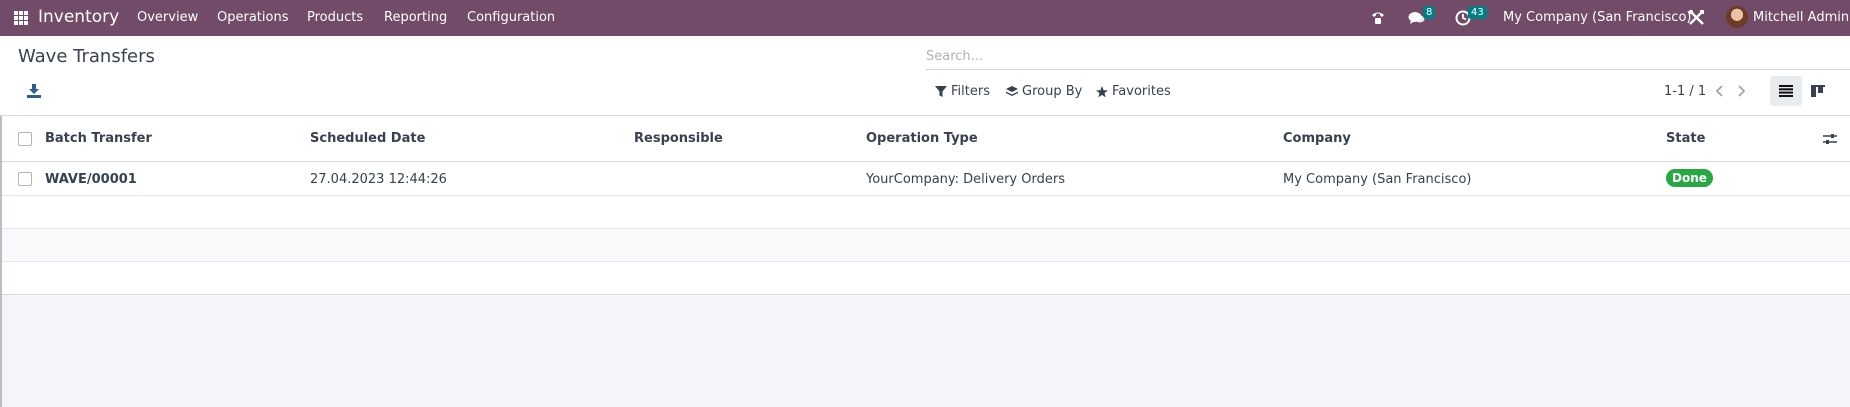 The image size is (1850, 407). I want to click on list-view-button, so click(1786, 91).